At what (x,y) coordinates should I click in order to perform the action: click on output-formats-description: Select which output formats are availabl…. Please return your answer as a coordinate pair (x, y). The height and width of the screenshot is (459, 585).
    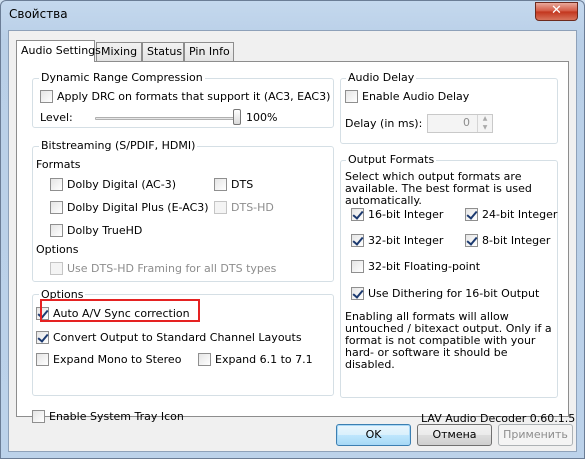
    Looking at the image, I should click on (438, 188).